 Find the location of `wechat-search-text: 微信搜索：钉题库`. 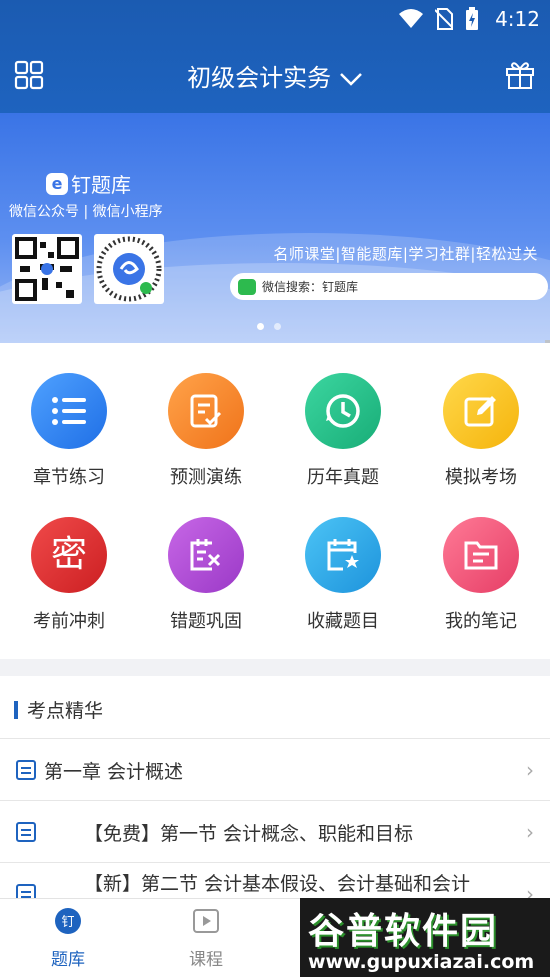

wechat-search-text: 微信搜索：钉题库 is located at coordinates (310, 287).